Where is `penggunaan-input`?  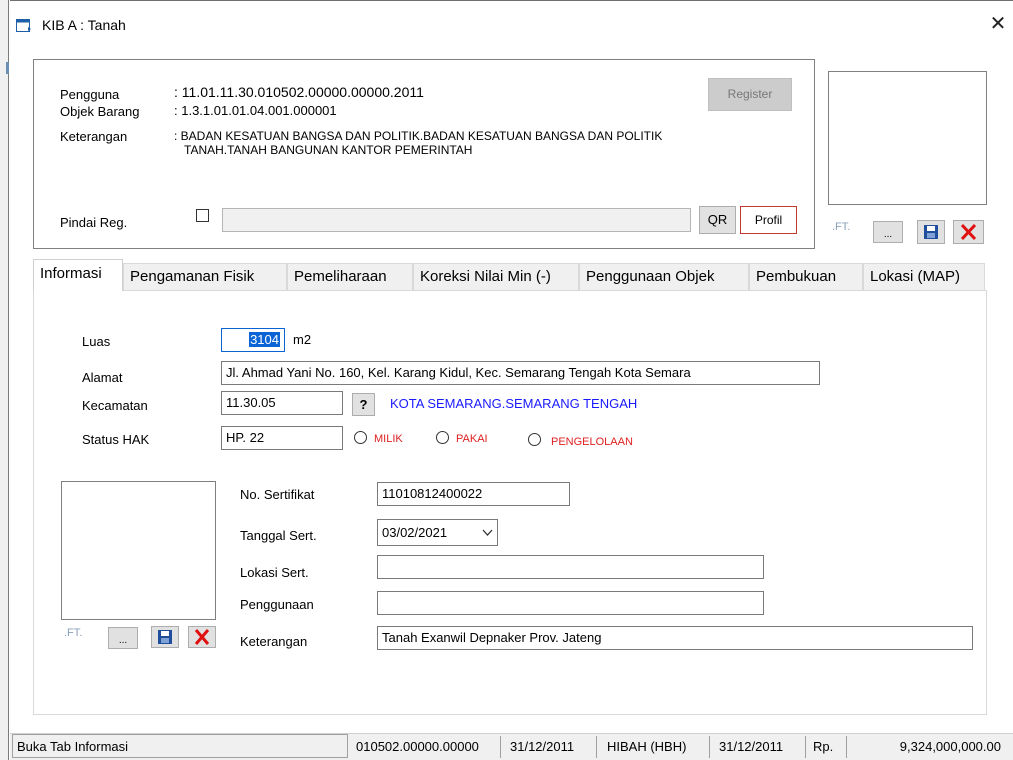 penggunaan-input is located at coordinates (570, 603).